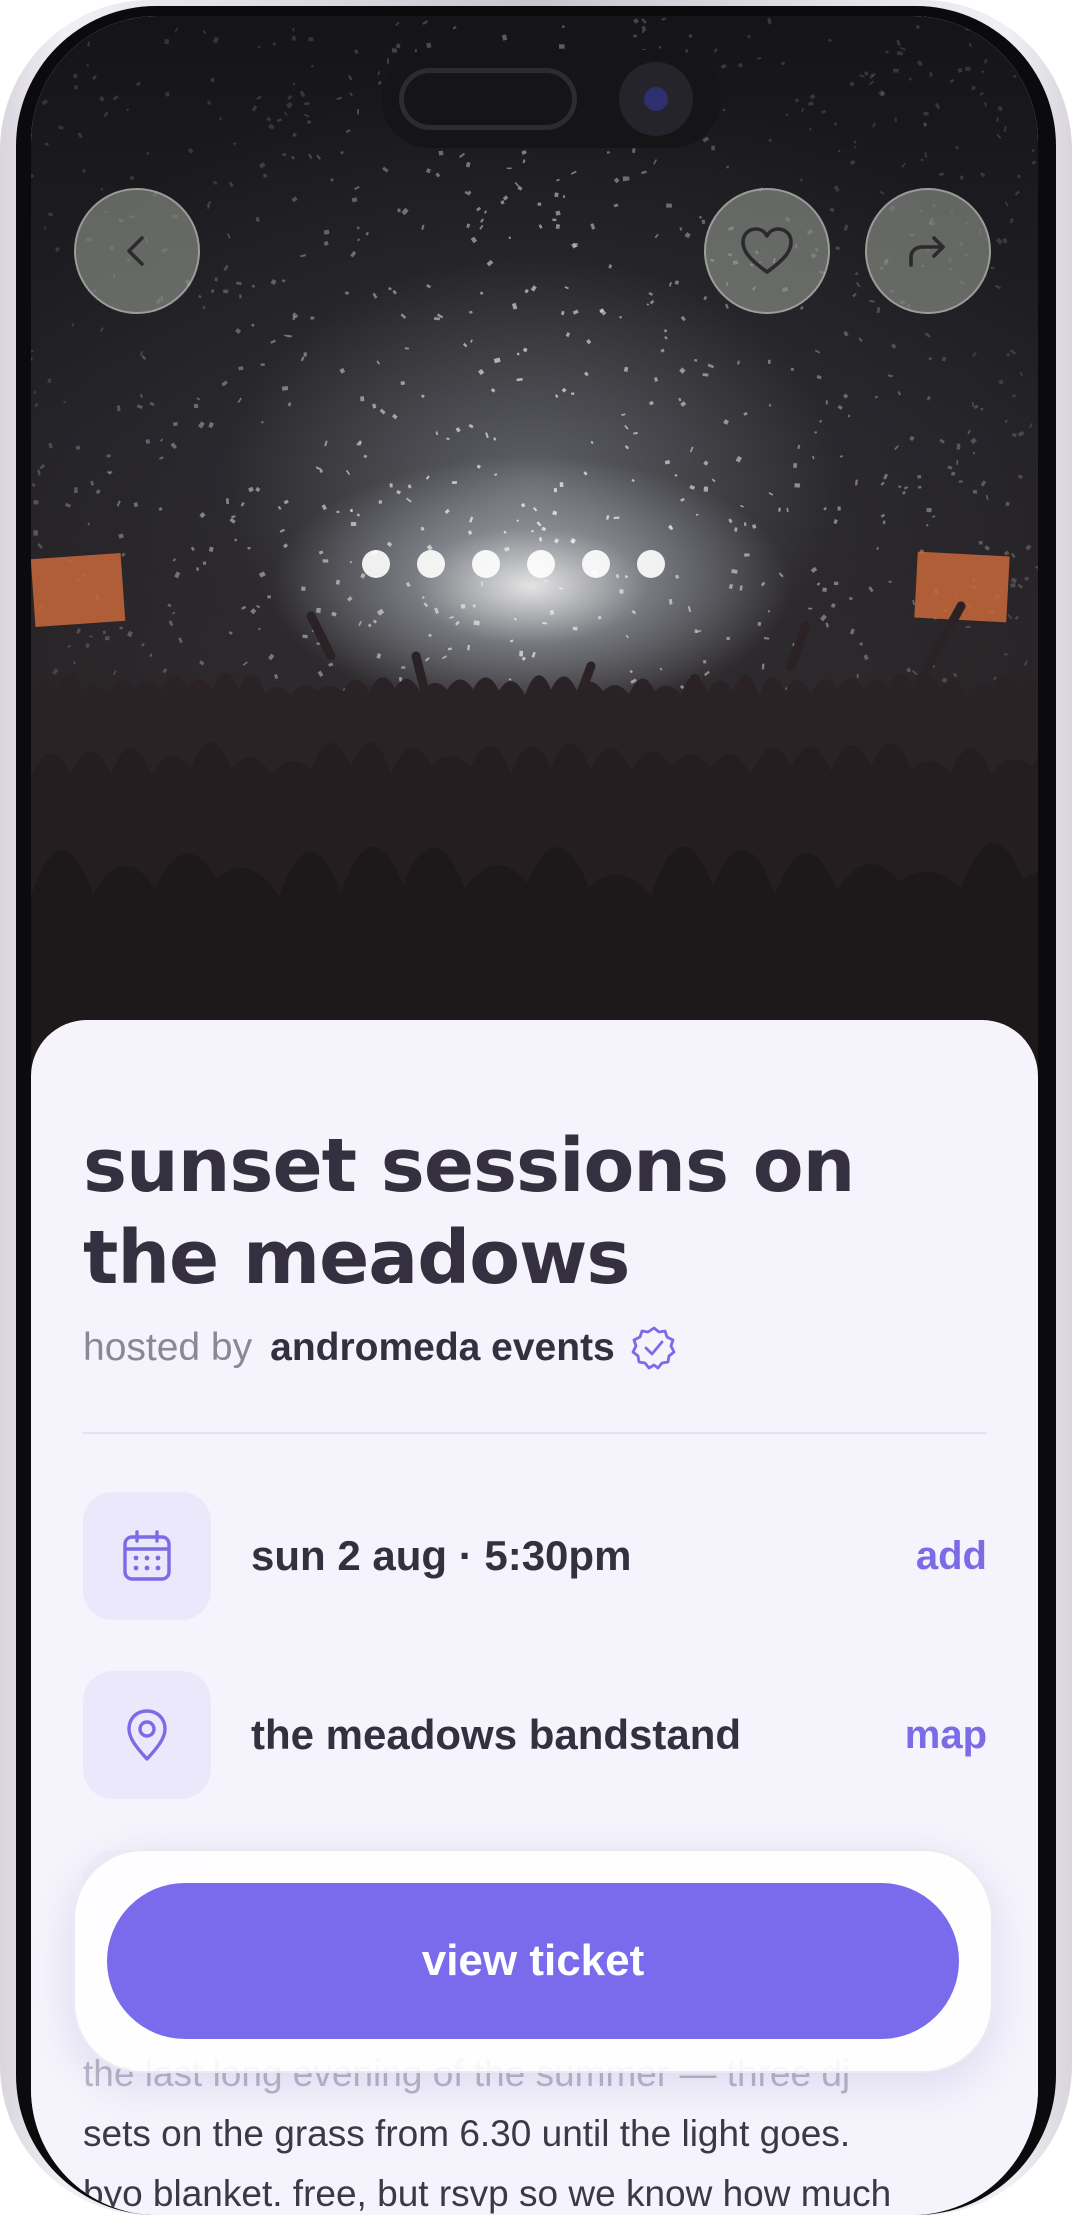 The image size is (1072, 2215). I want to click on verified-badge-icon, so click(653, 1348).